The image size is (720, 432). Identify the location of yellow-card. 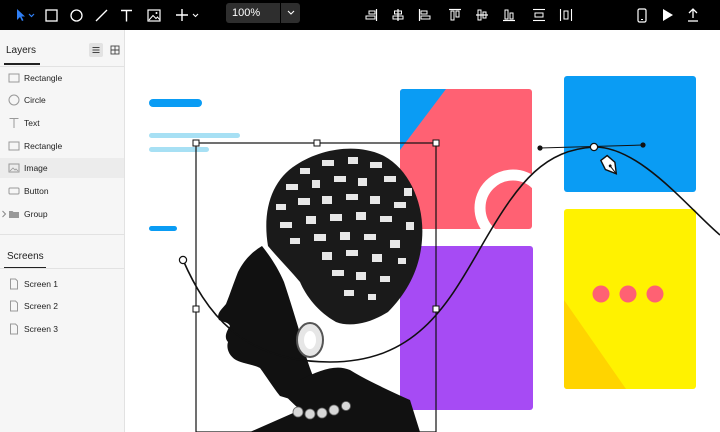
(630, 299).